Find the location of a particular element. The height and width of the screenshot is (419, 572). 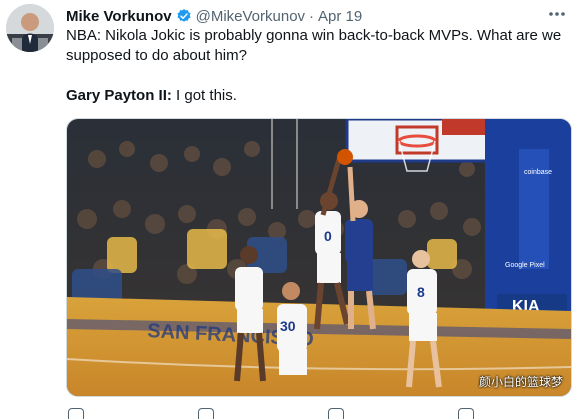

verified-badge-icon is located at coordinates (184, 15).